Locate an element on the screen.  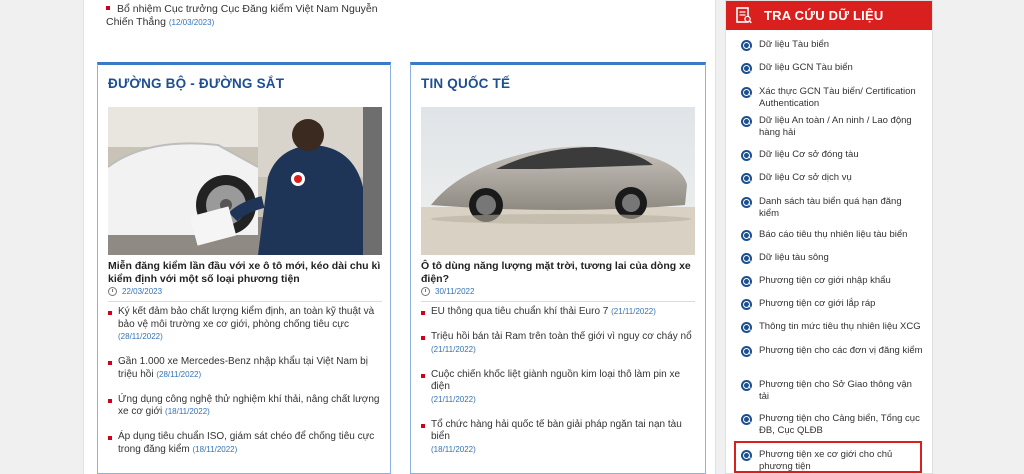
sidebar-item: Dữ liệu Cơ sở dịch vụ is located at coordinates (829, 178).